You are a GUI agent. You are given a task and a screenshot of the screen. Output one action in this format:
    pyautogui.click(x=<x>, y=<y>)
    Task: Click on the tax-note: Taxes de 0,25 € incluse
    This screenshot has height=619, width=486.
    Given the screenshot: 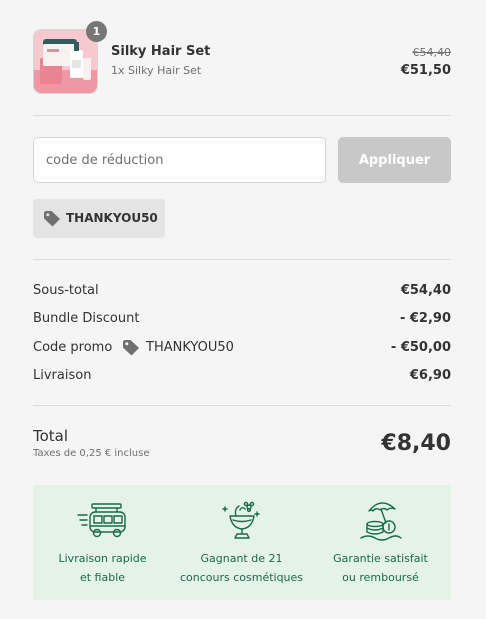 What is the action you would take?
    pyautogui.click(x=91, y=453)
    